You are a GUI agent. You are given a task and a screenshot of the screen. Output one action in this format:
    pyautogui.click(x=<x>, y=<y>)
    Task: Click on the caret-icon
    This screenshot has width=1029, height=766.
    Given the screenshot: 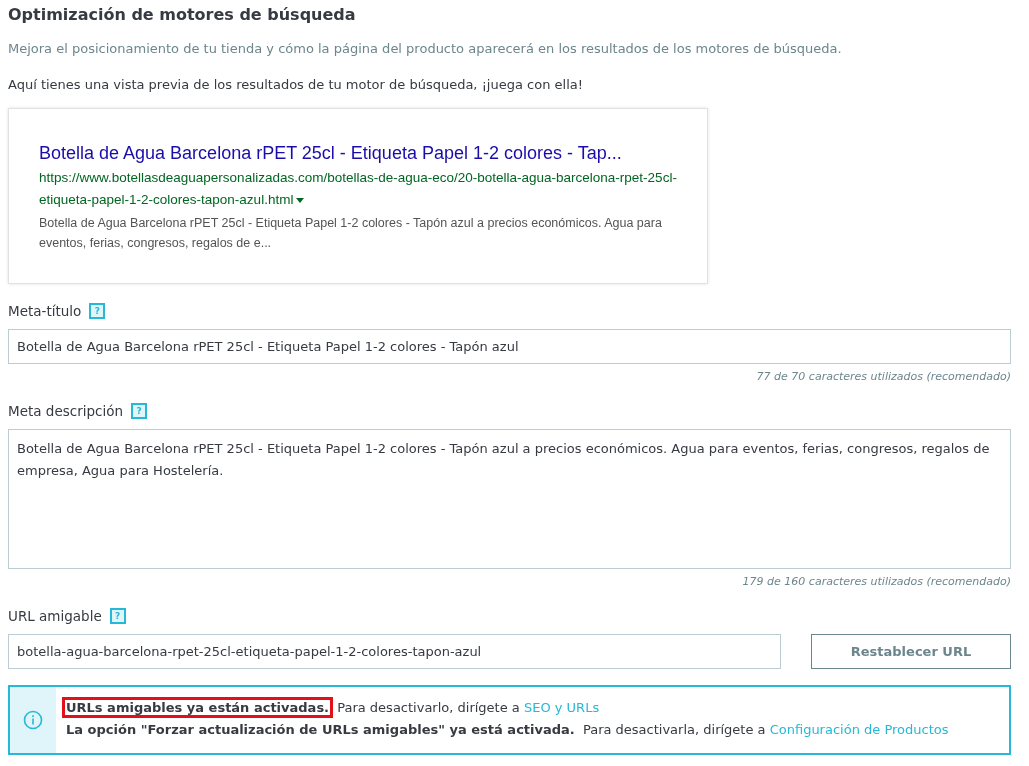 What is the action you would take?
    pyautogui.click(x=300, y=200)
    